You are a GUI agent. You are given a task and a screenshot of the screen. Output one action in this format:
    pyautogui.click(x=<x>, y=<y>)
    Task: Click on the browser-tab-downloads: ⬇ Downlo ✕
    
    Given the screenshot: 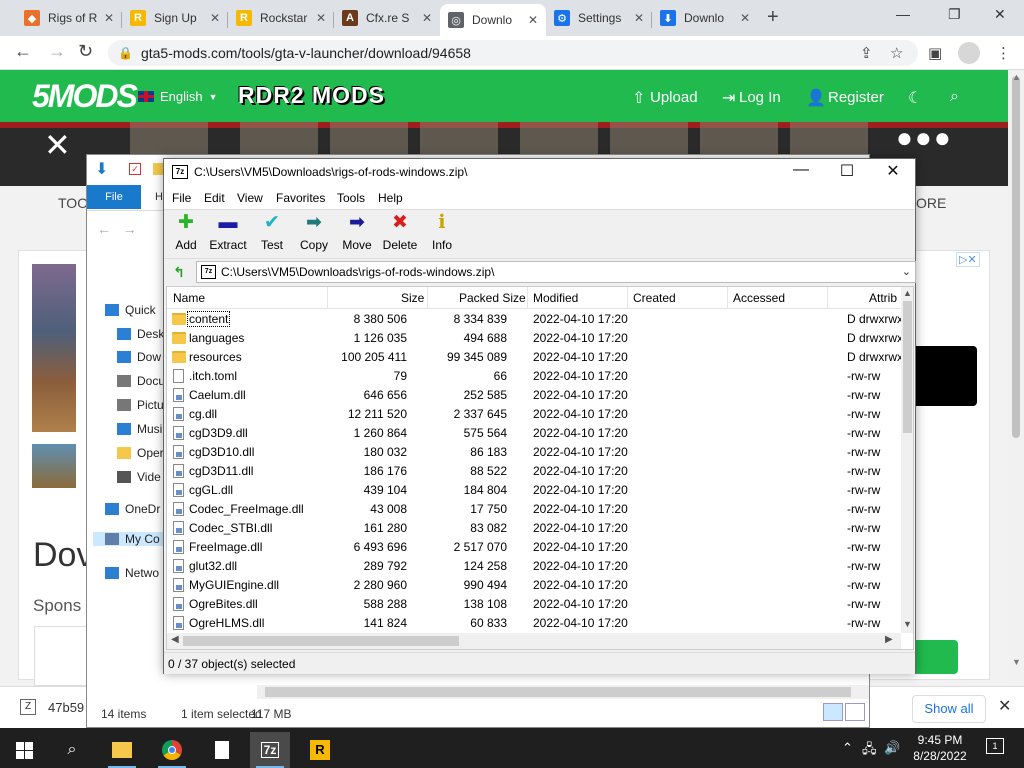 What is the action you would take?
    pyautogui.click(x=705, y=18)
    